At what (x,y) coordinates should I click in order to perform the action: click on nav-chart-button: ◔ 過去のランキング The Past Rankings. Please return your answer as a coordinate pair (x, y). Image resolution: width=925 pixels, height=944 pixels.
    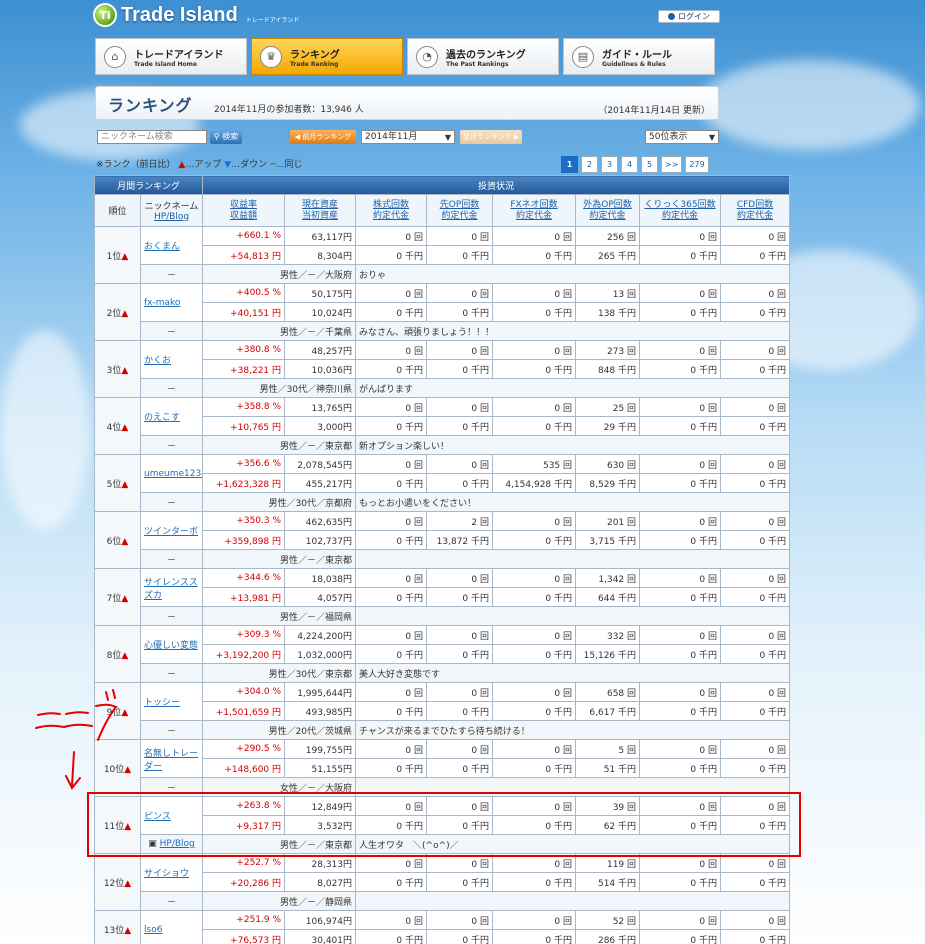
    Looking at the image, I should click on (483, 56).